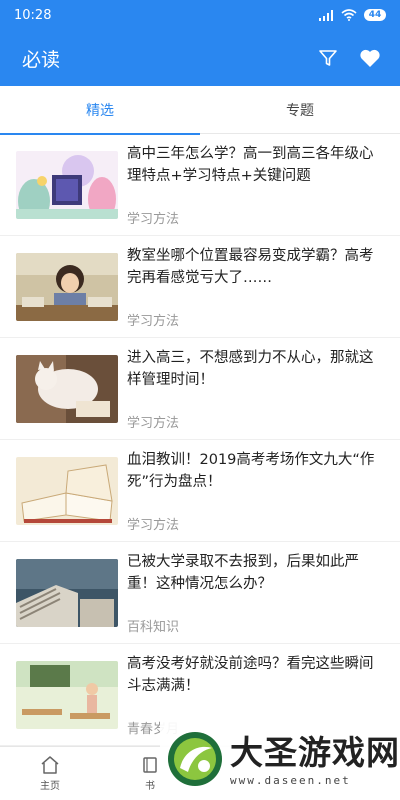 Image resolution: width=400 pixels, height=800 pixels. I want to click on filter-button, so click(328, 58).